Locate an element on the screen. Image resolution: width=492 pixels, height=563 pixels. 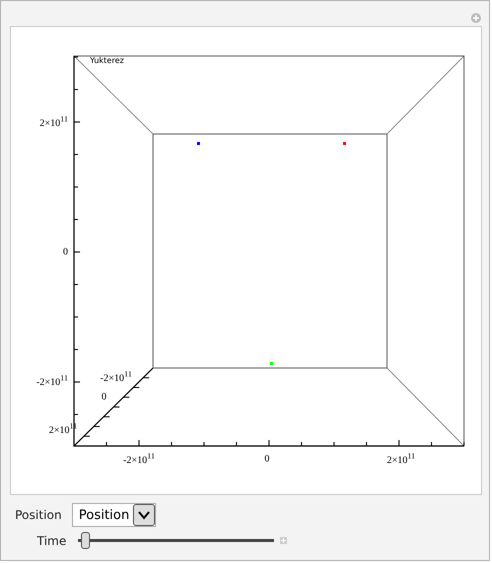
plot-title: Yukterez is located at coordinates (107, 60).